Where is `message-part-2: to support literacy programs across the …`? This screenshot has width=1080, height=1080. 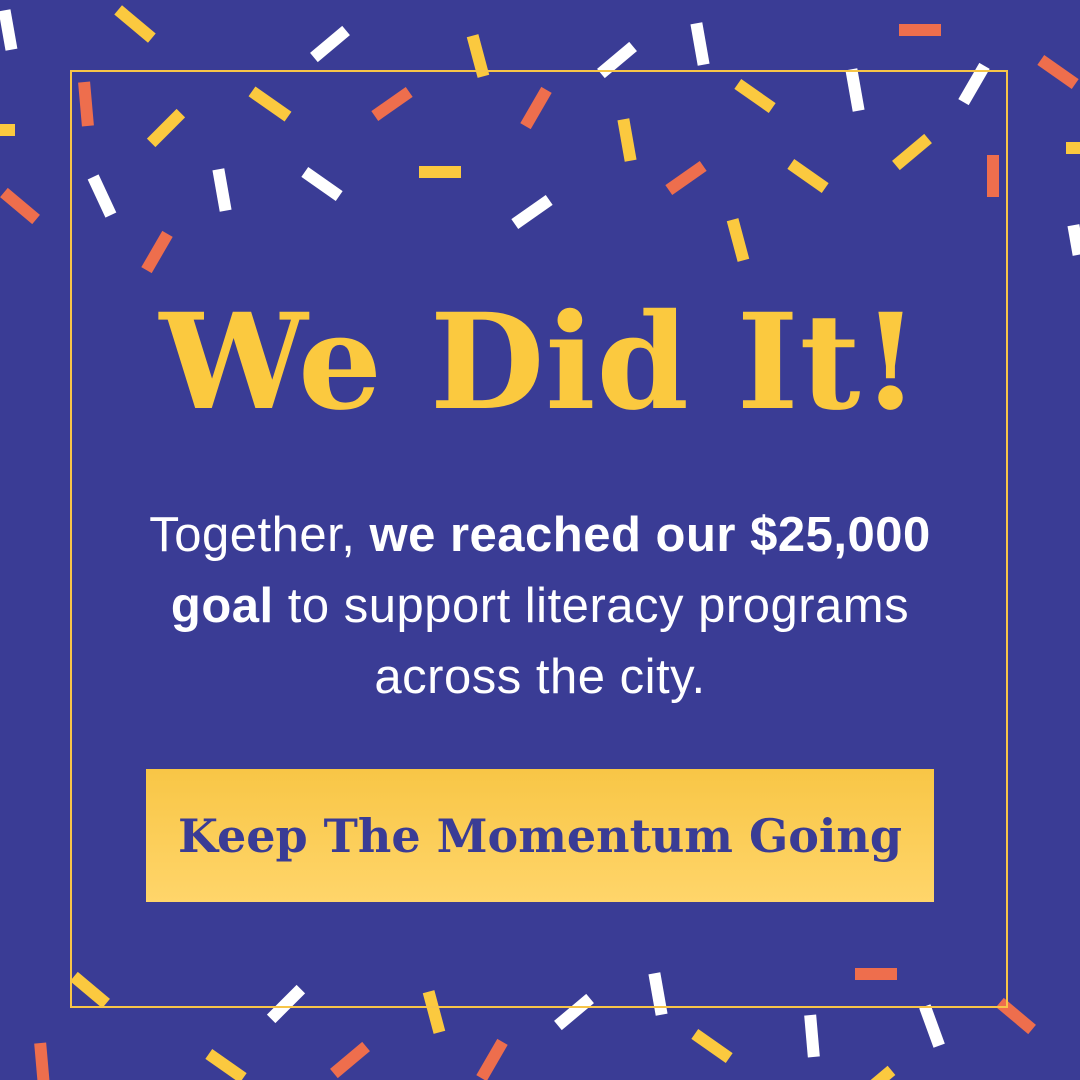 message-part-2: to support literacy programs across the … is located at coordinates (591, 641).